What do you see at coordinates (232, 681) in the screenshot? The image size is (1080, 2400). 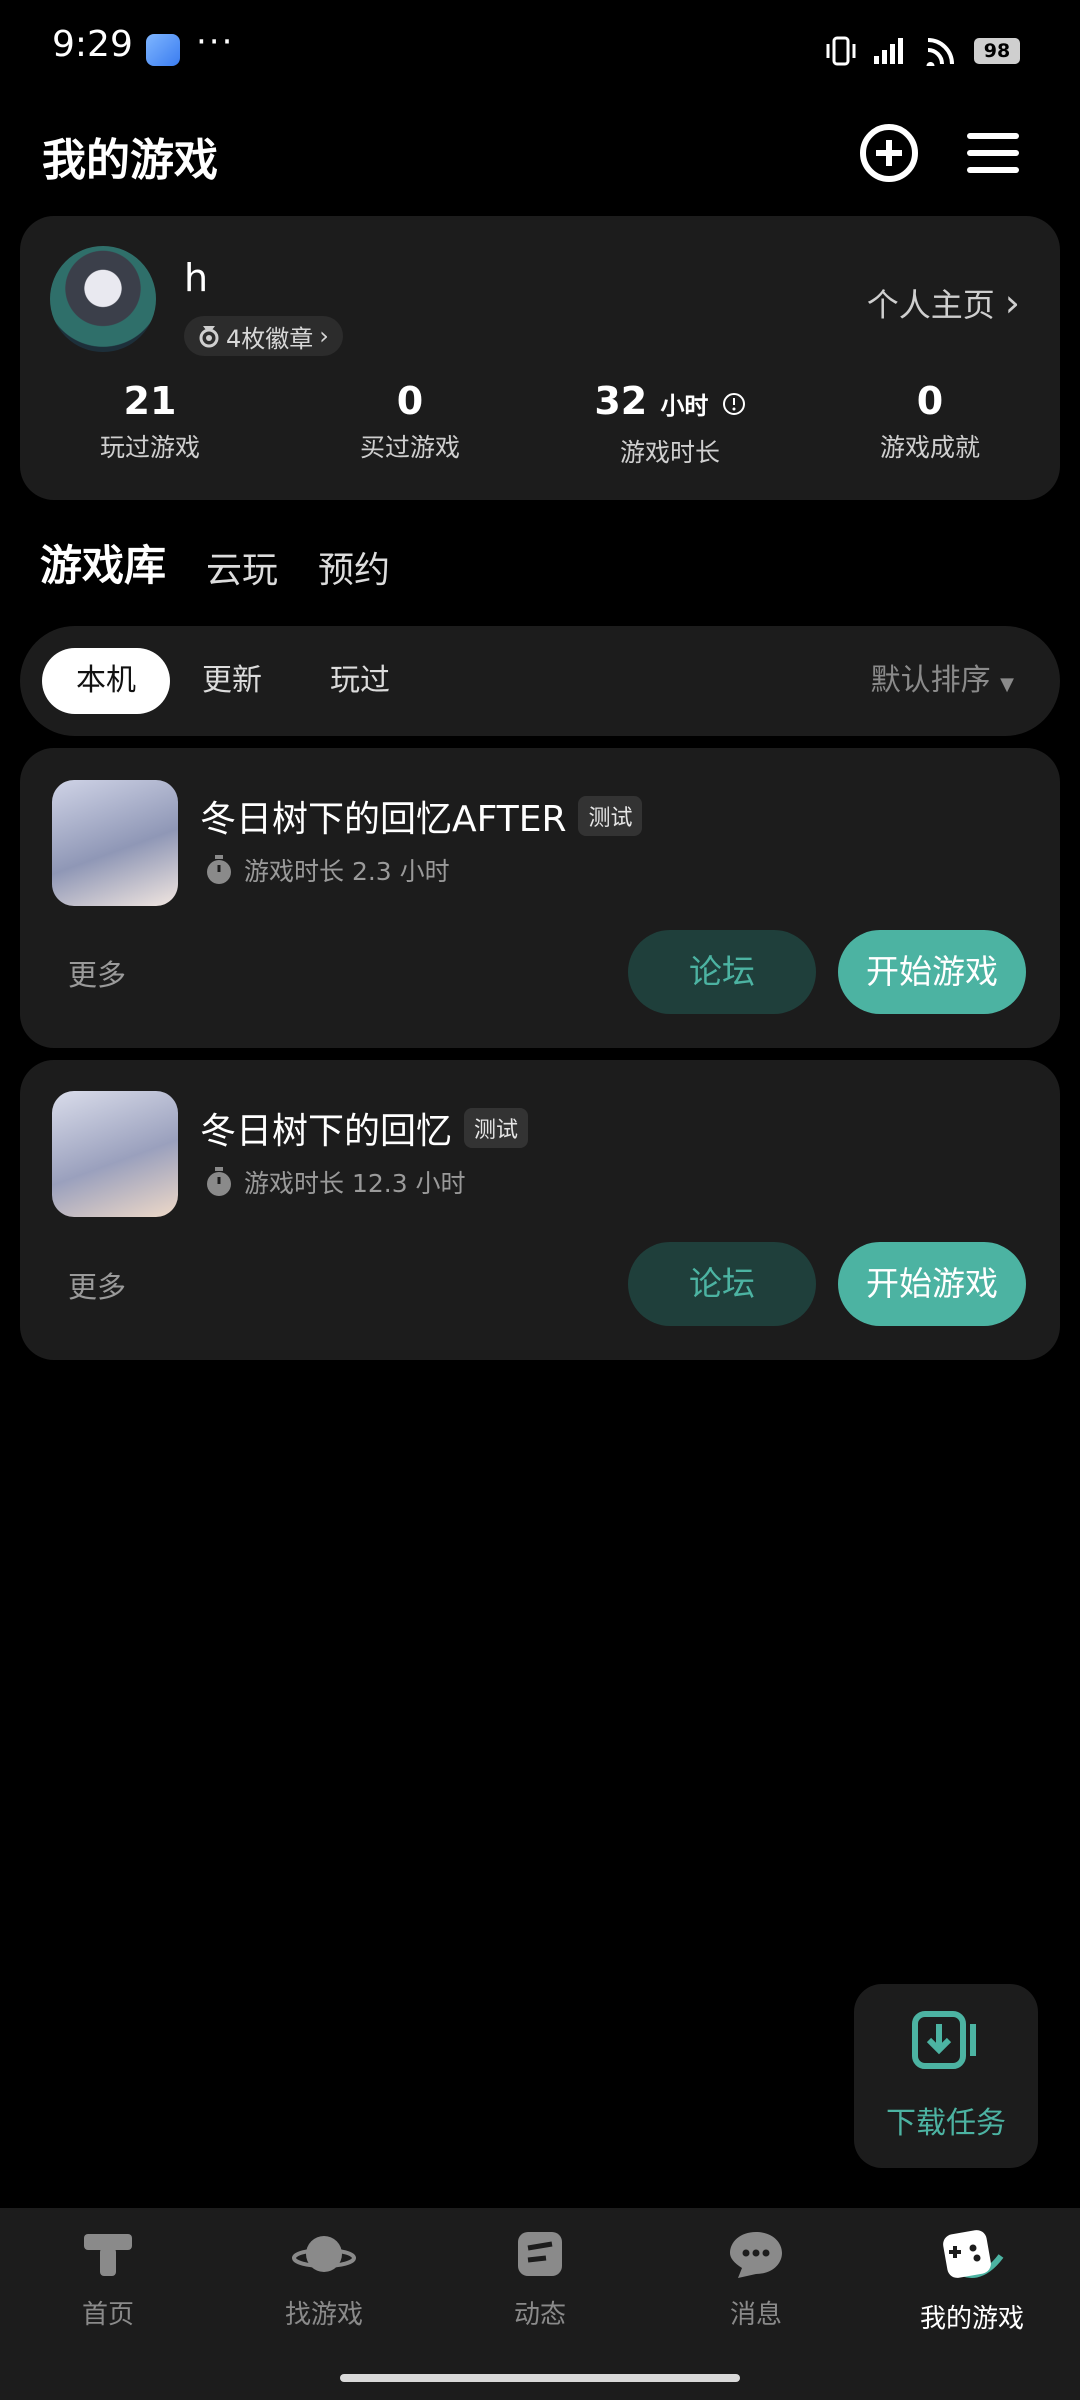 I see `filter-updates: 更新` at bounding box center [232, 681].